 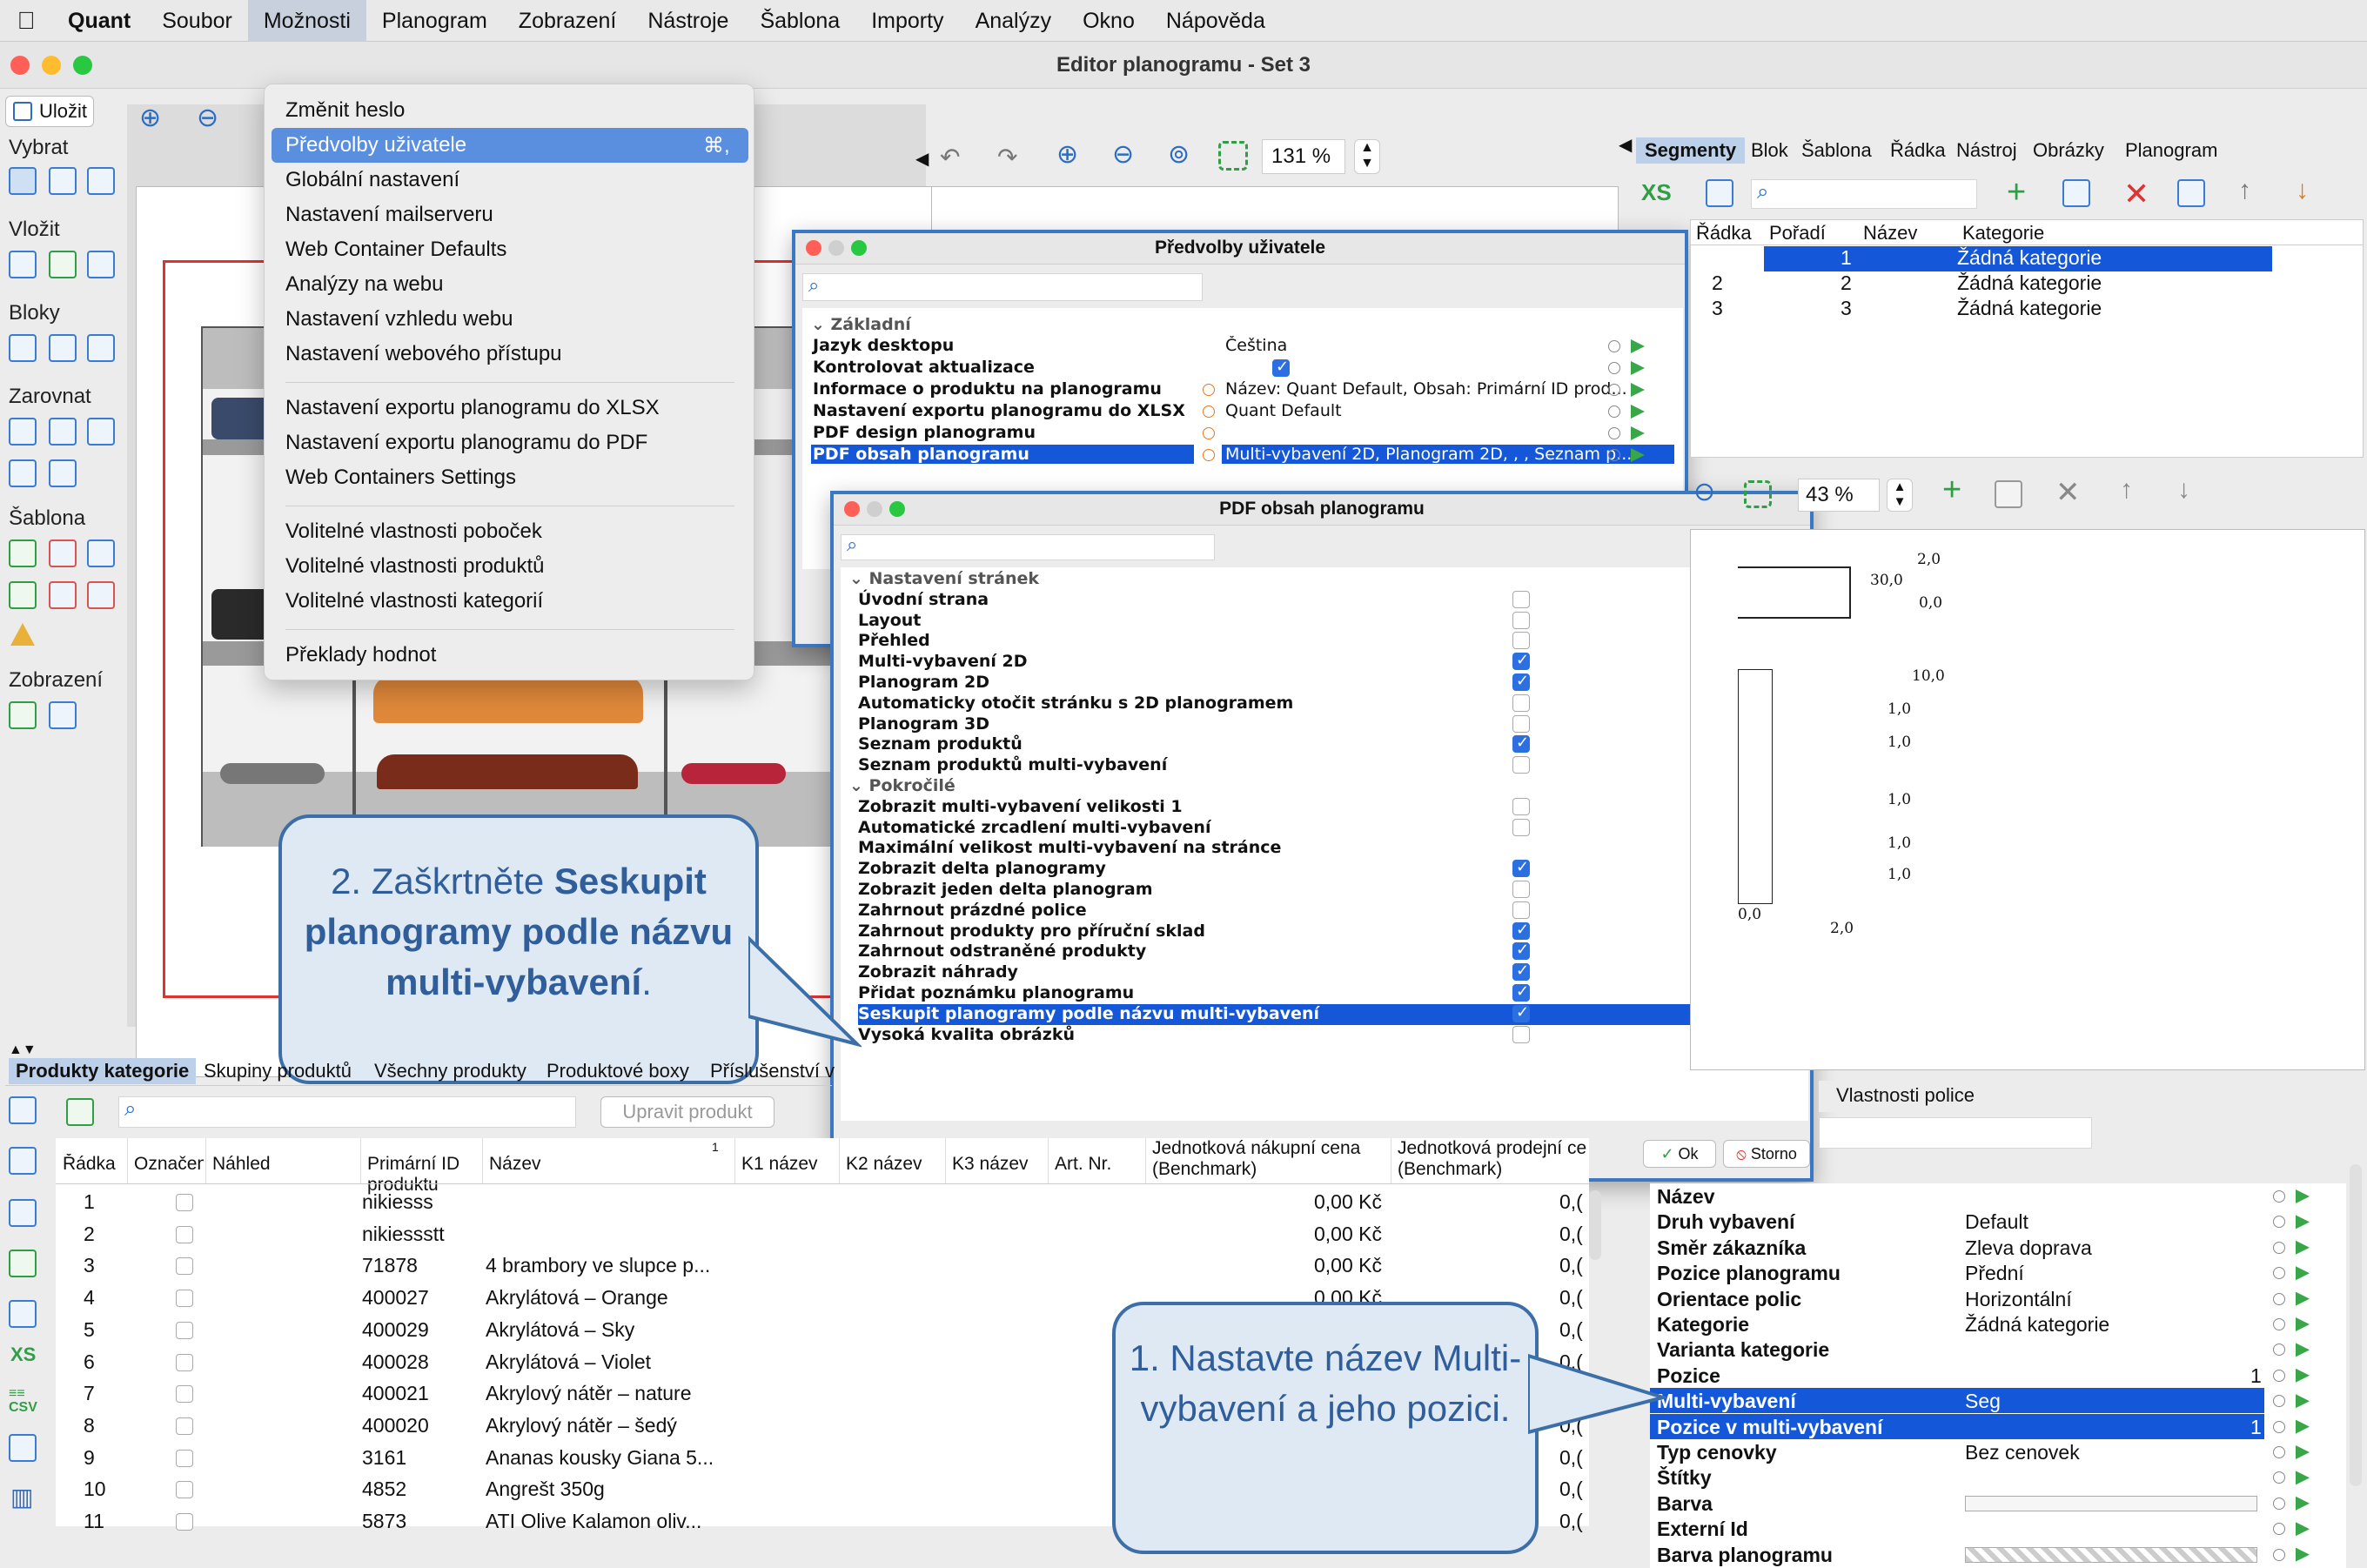 What do you see at coordinates (1839, 495) in the screenshot?
I see `right-zoom-field: 43 %` at bounding box center [1839, 495].